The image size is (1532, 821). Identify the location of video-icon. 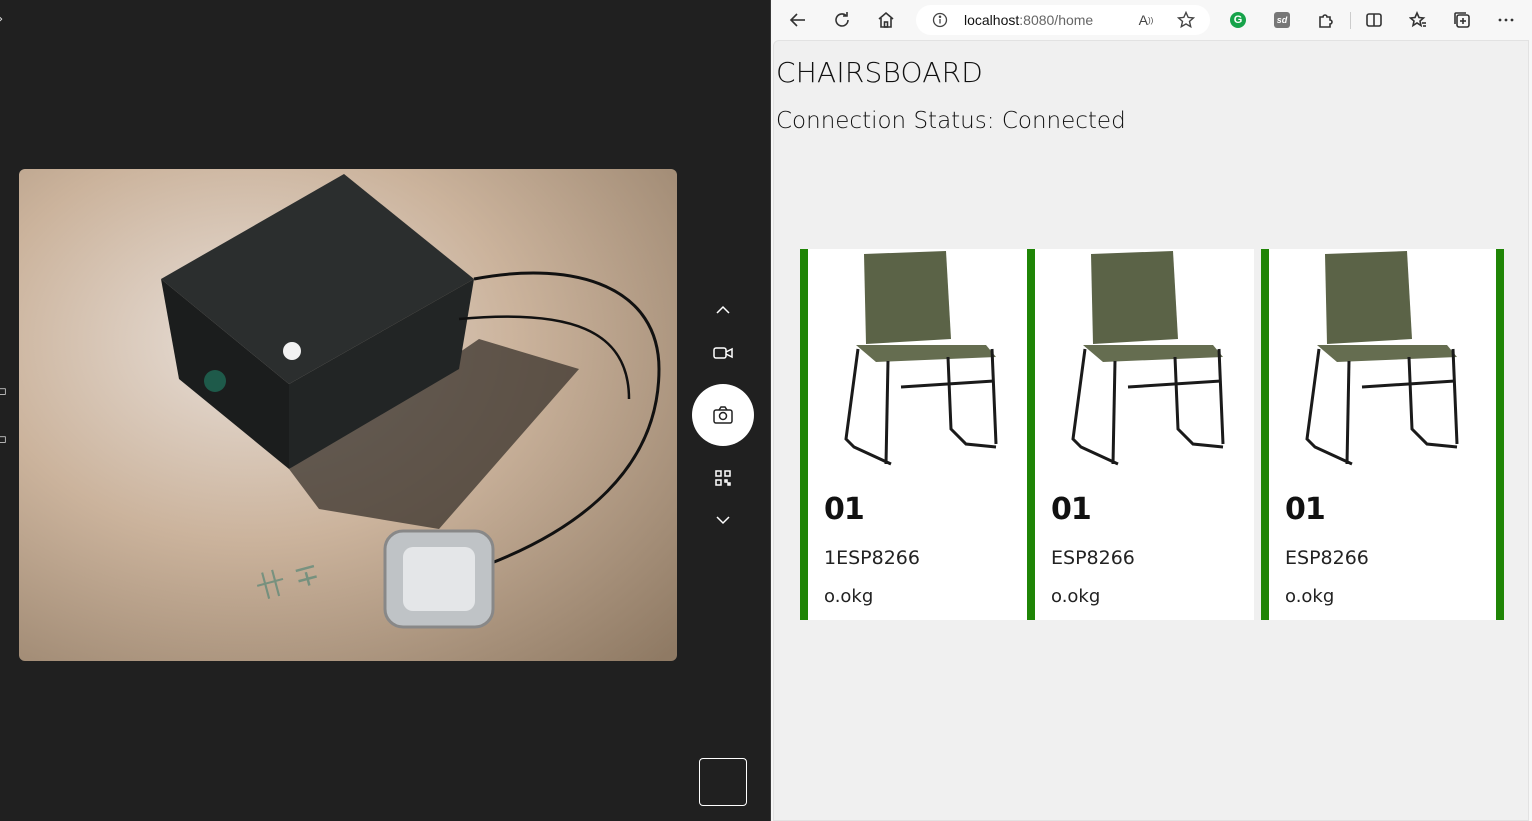
(723, 353).